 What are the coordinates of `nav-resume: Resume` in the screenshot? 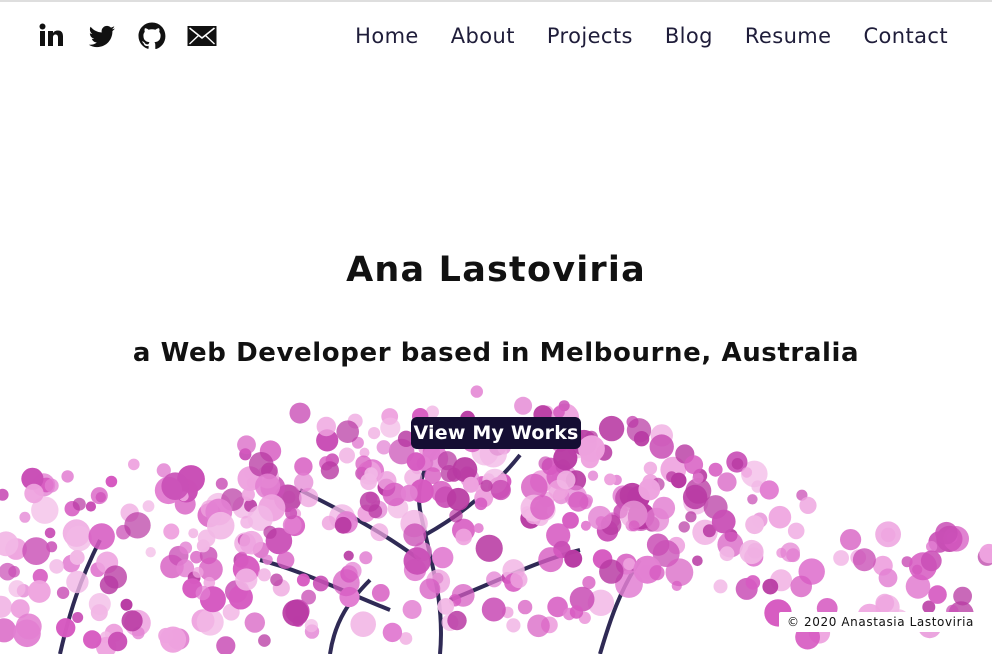 It's located at (788, 36).